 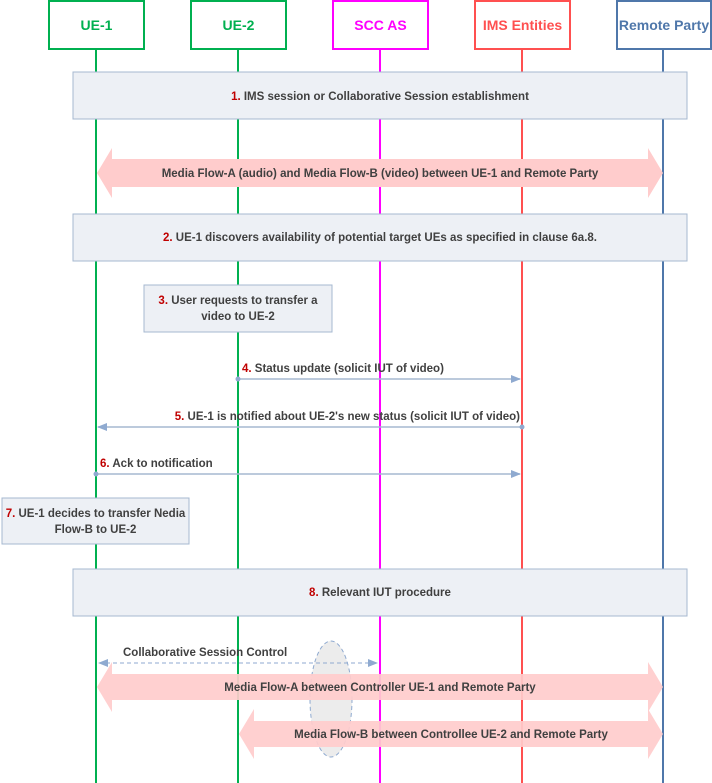 I want to click on participant-label: UE-1, so click(x=97, y=25).